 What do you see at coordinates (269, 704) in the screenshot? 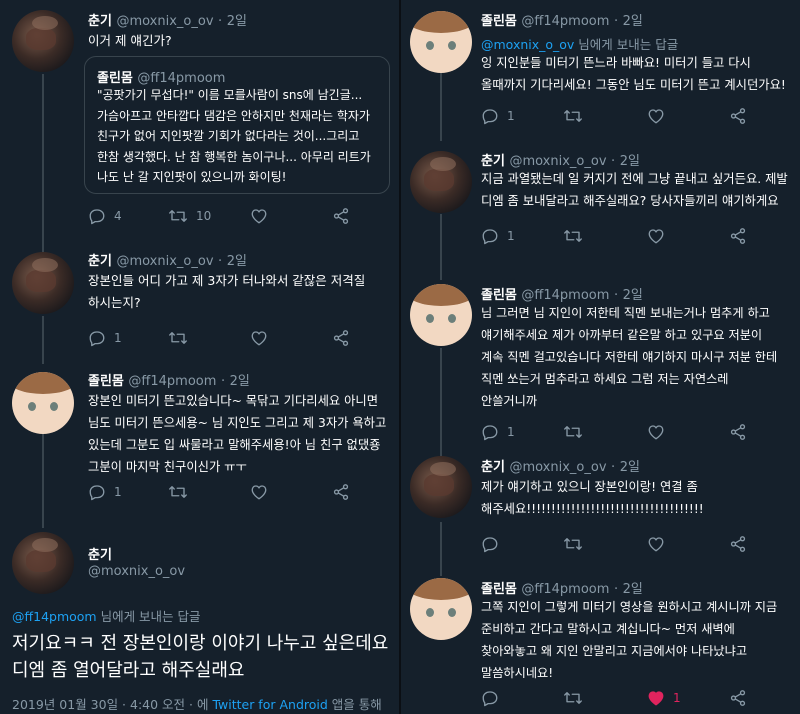
I see `footer-app-link: Twitter for Android` at bounding box center [269, 704].